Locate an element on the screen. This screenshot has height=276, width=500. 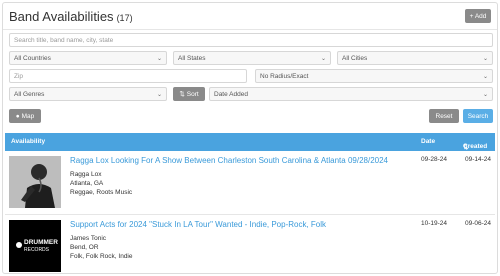
map-button: ● Map is located at coordinates (25, 116).